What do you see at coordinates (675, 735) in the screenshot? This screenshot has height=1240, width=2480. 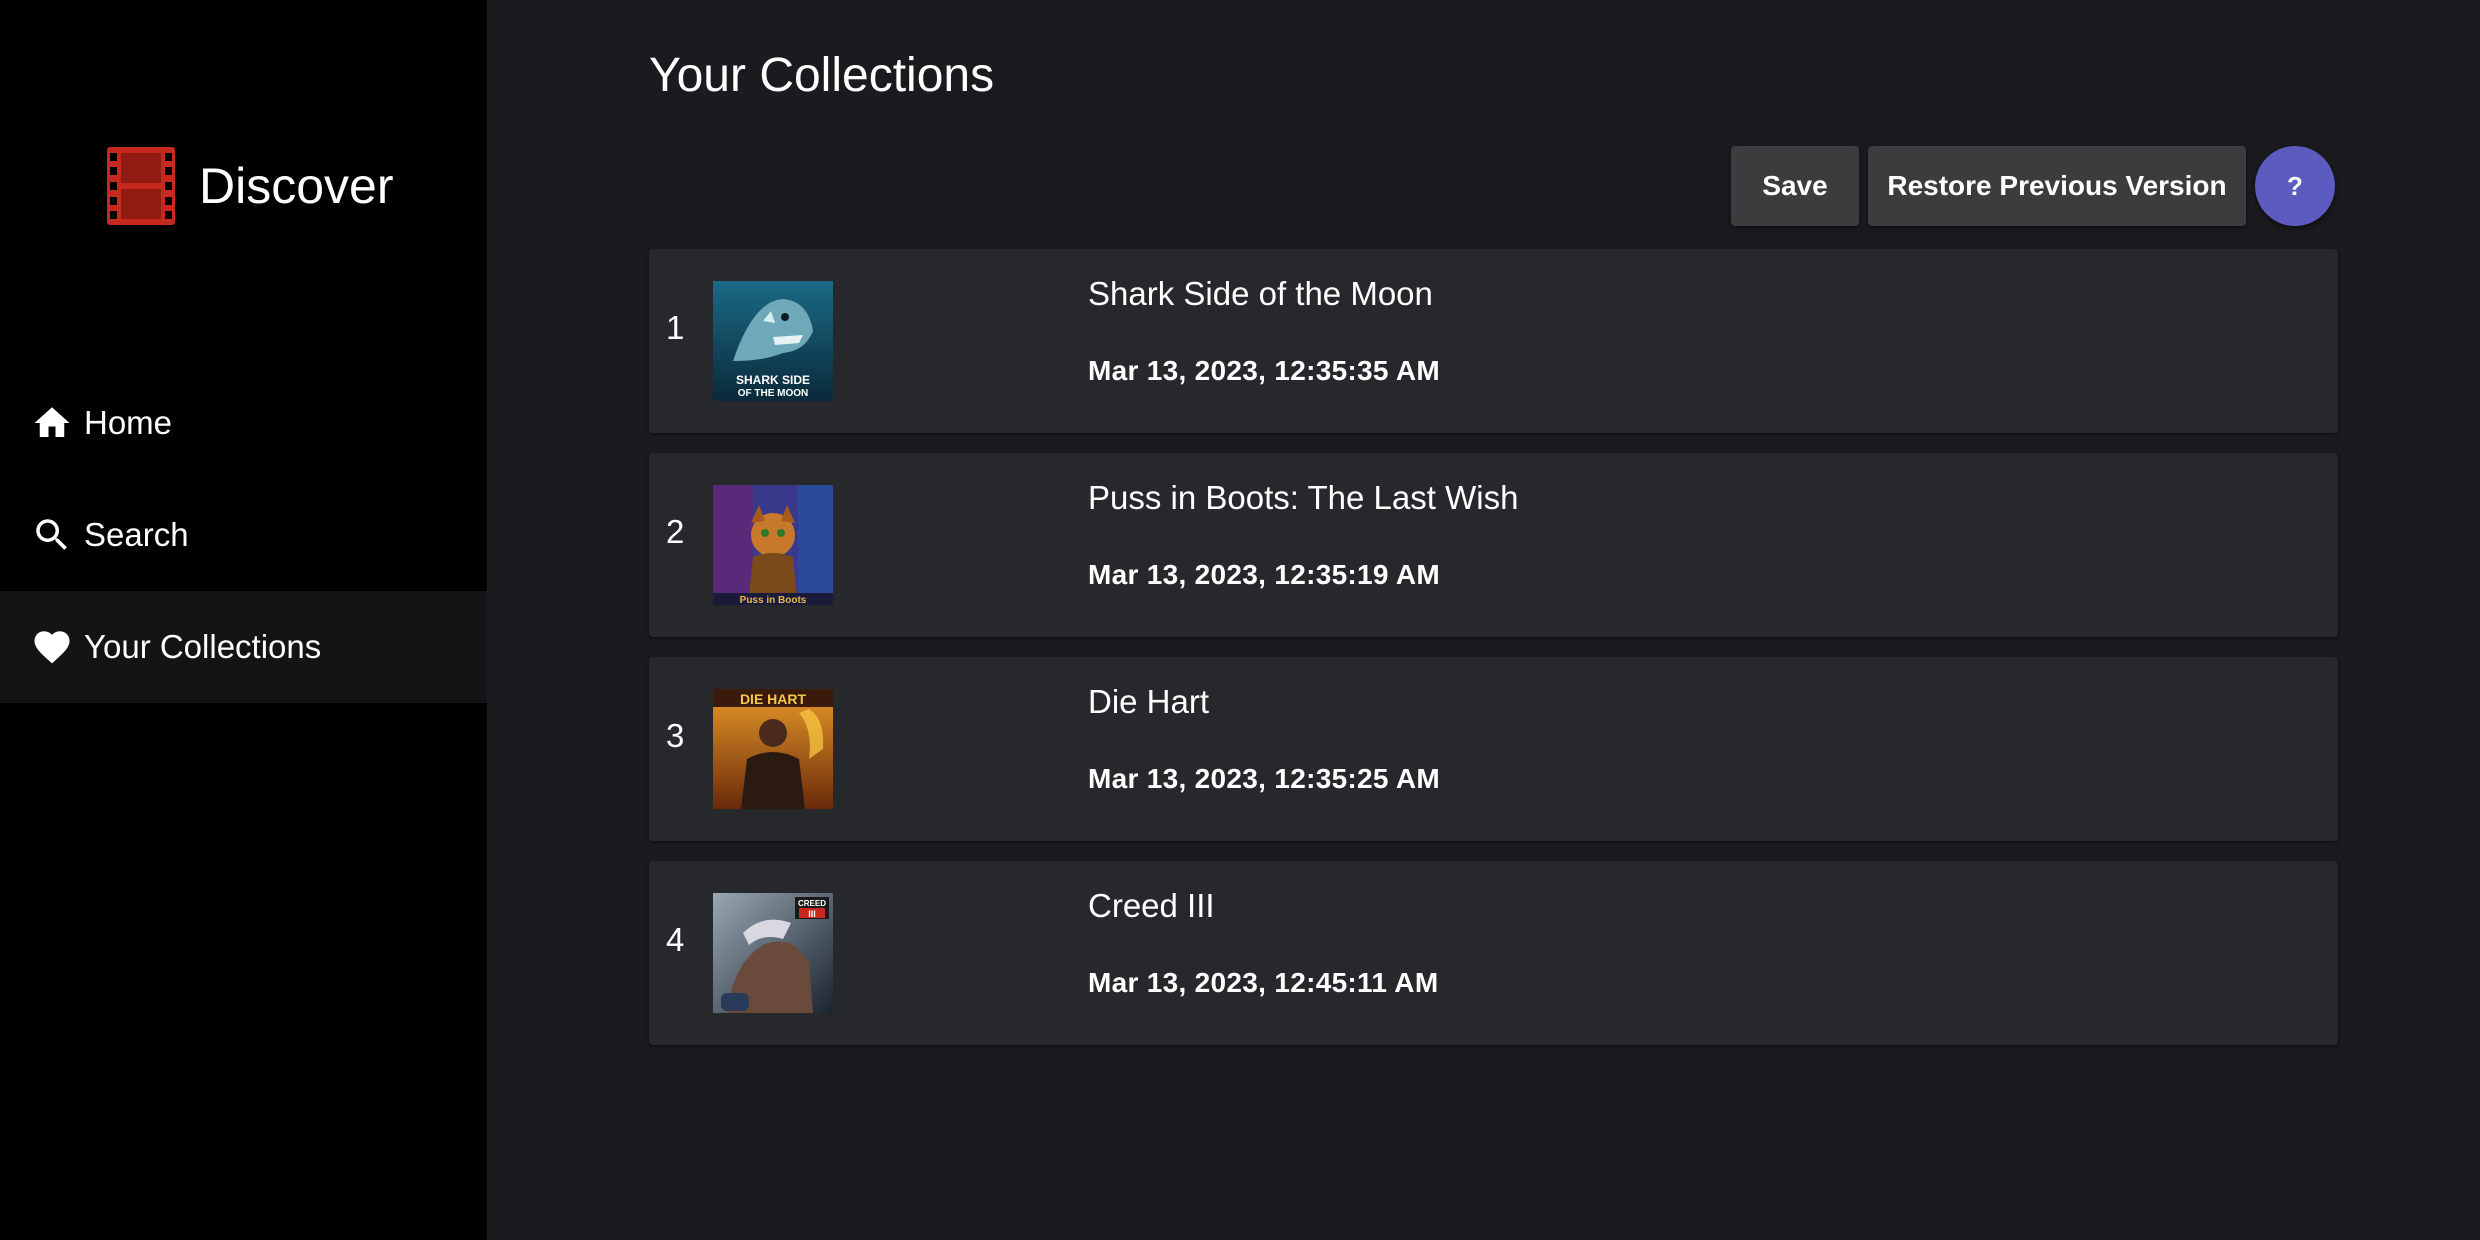 I see `row-index: 3` at bounding box center [675, 735].